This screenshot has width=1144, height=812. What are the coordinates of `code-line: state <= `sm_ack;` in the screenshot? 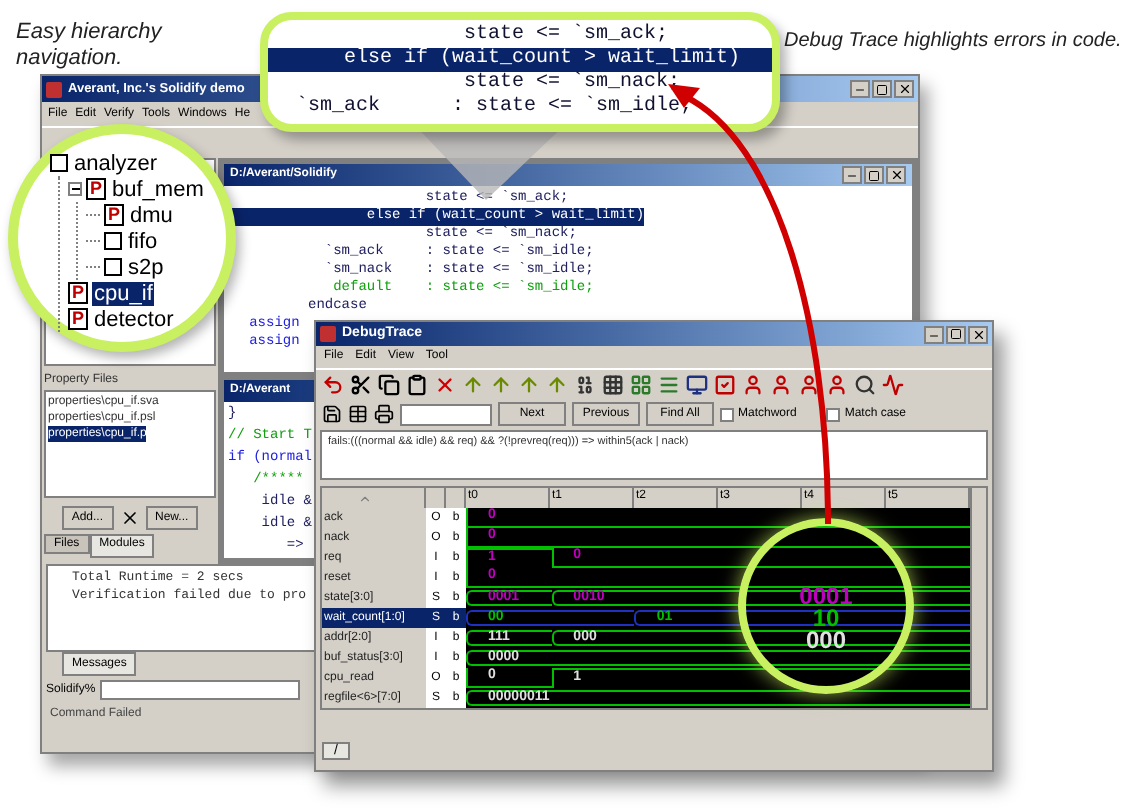 It's located at (566, 36).